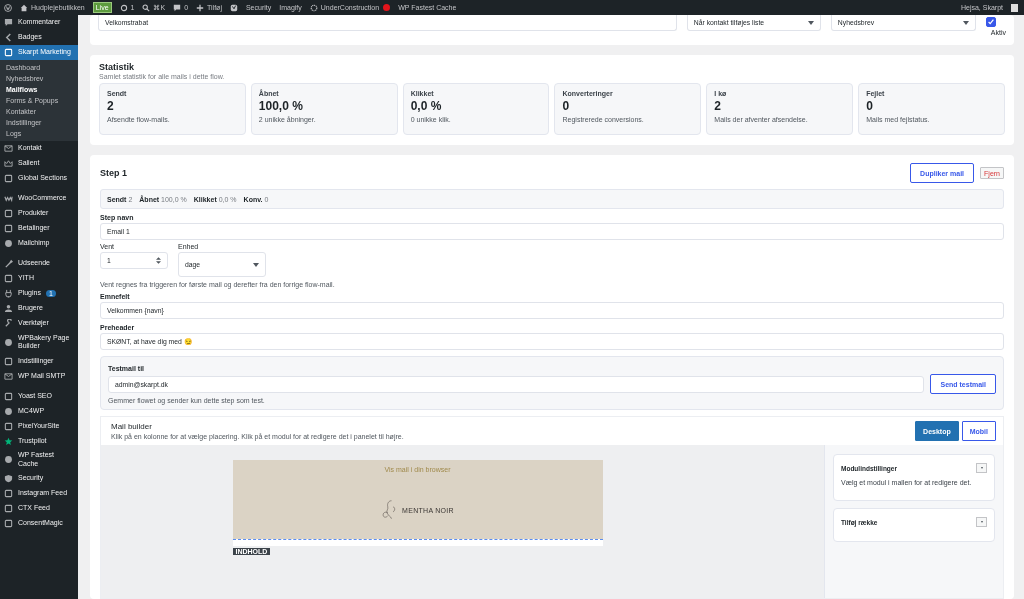  I want to click on builder-title: Mail builder, so click(132, 426).